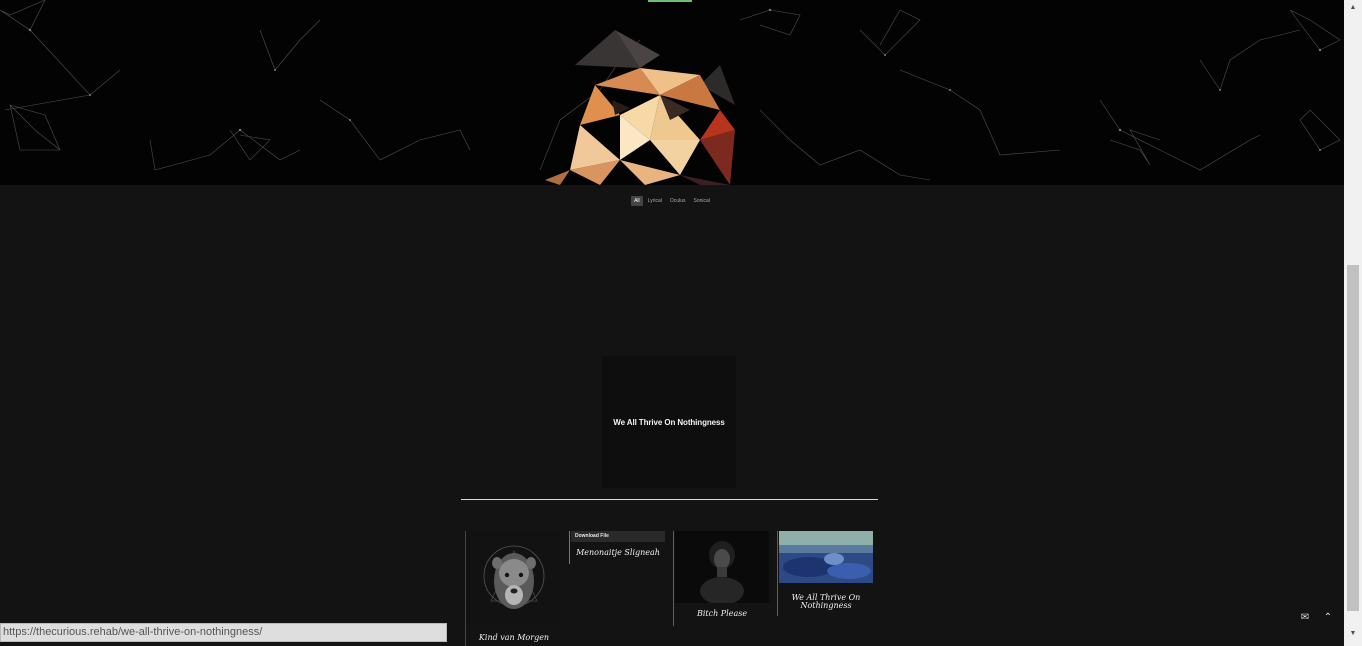 The image size is (1362, 646). I want to click on category-filter-bar: All Lyrical Oculus Sonical, so click(672, 201).